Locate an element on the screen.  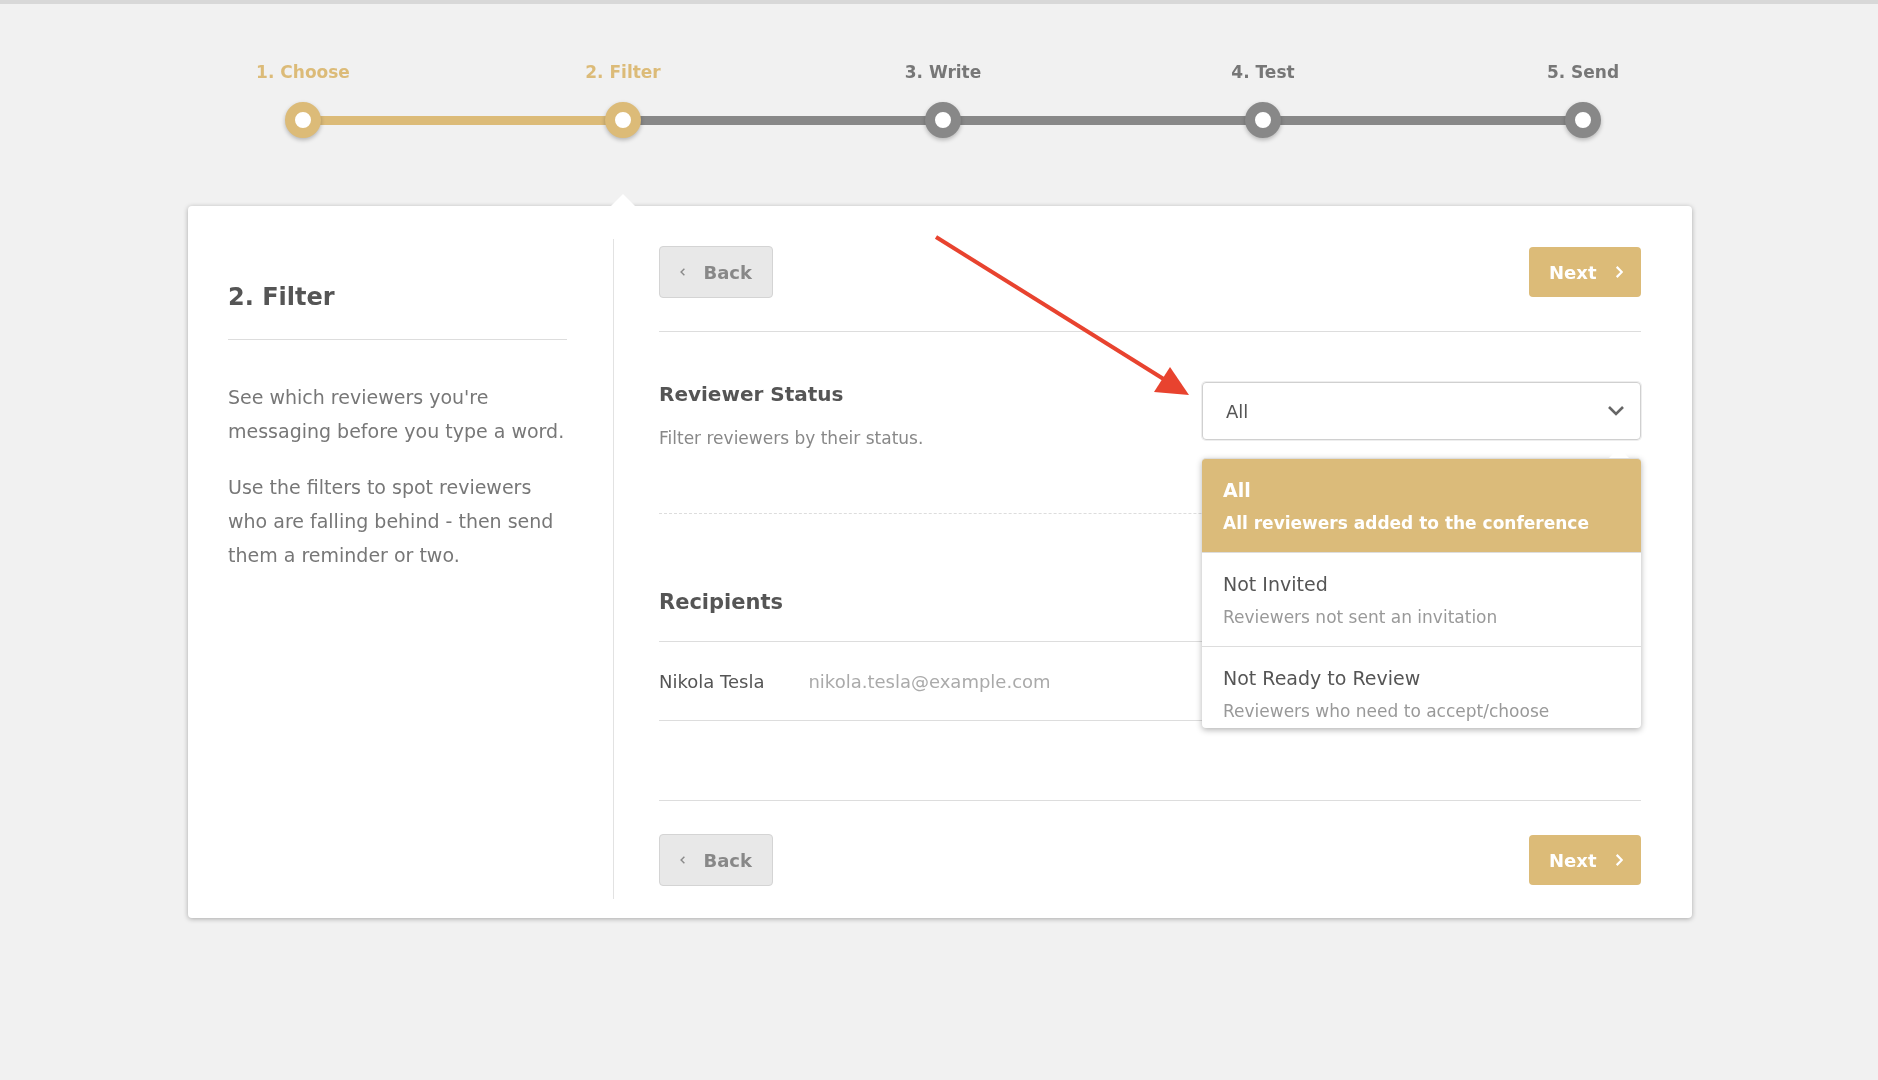
step-label: 1. Choose is located at coordinates (303, 72).